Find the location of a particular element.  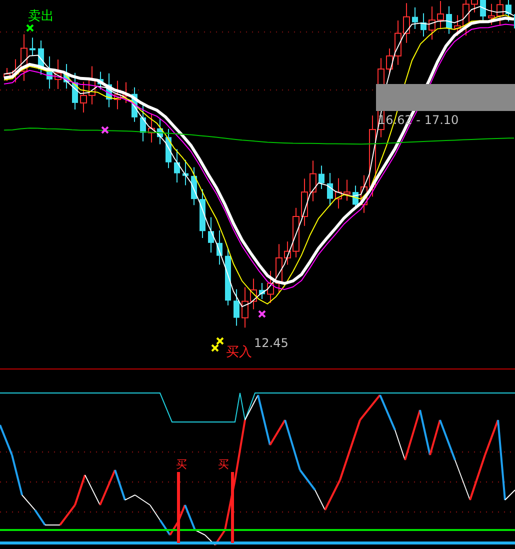

star-marker-icon is located at coordinates (217, 344).